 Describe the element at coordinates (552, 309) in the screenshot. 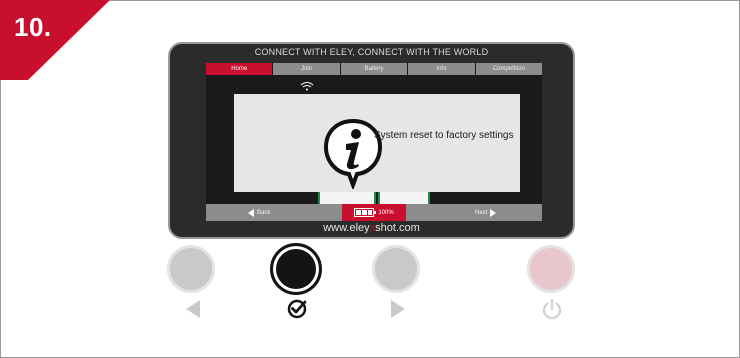

I see `power-icon` at that location.